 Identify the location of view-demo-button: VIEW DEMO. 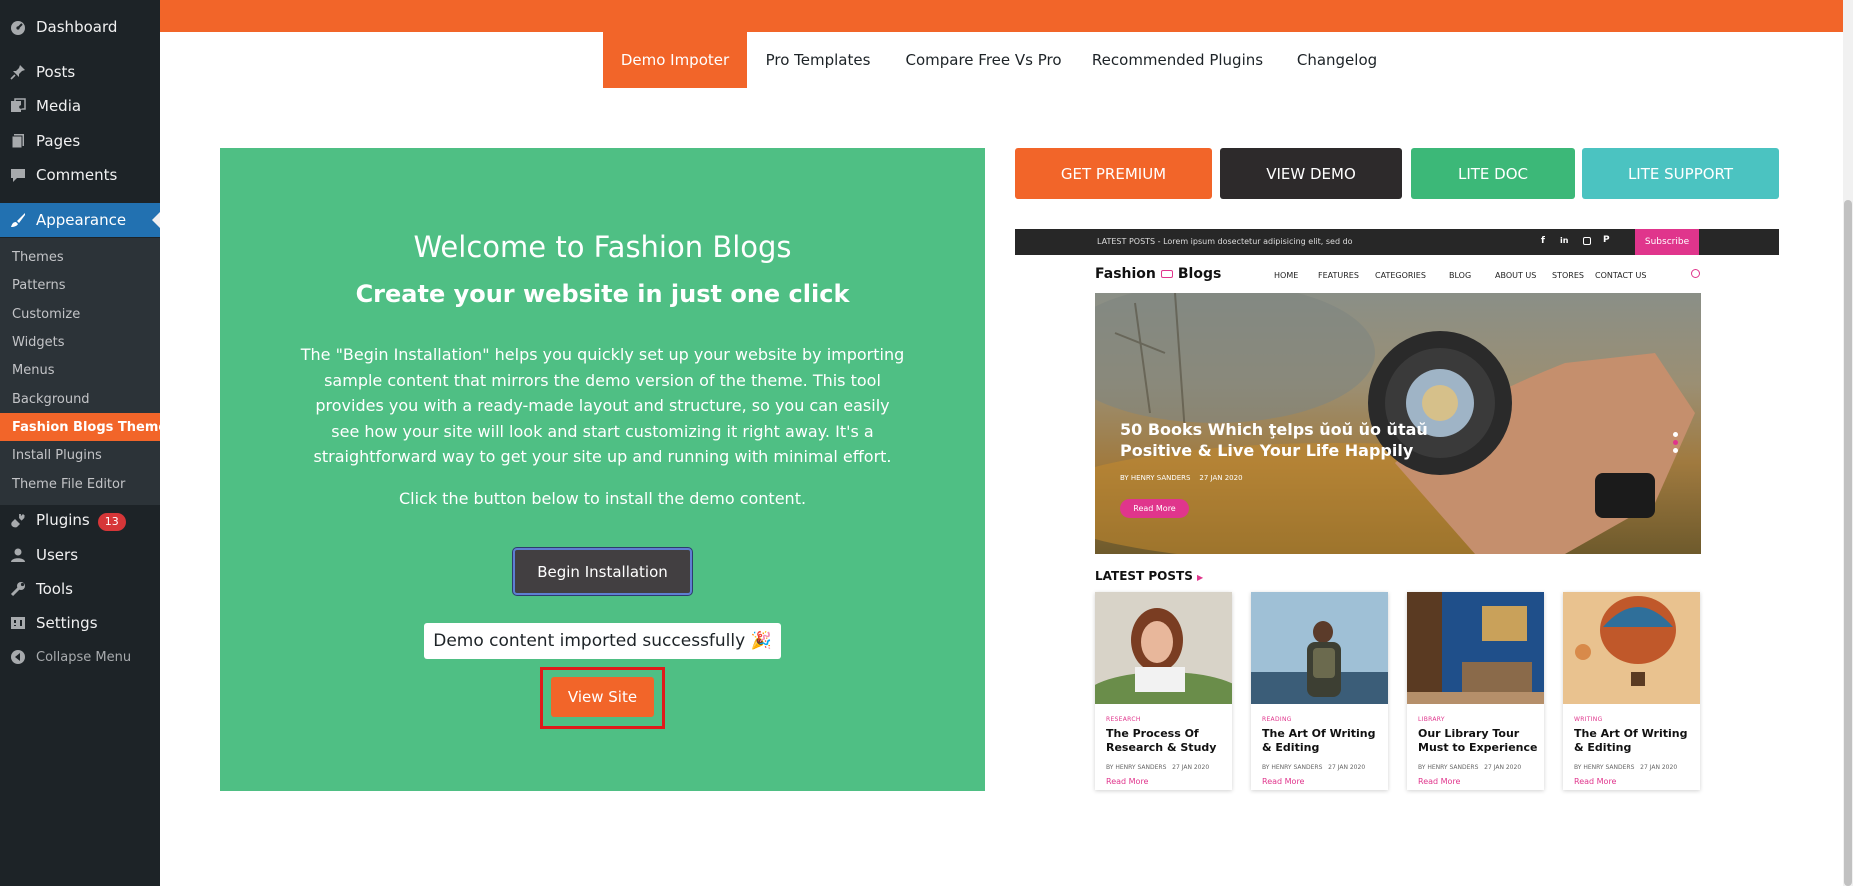
(1311, 173).